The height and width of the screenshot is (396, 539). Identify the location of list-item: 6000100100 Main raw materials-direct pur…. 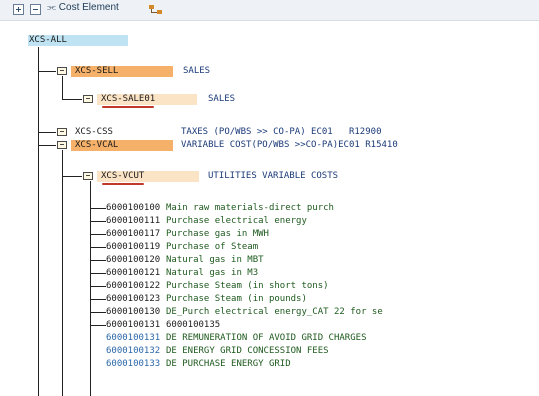
(310, 209).